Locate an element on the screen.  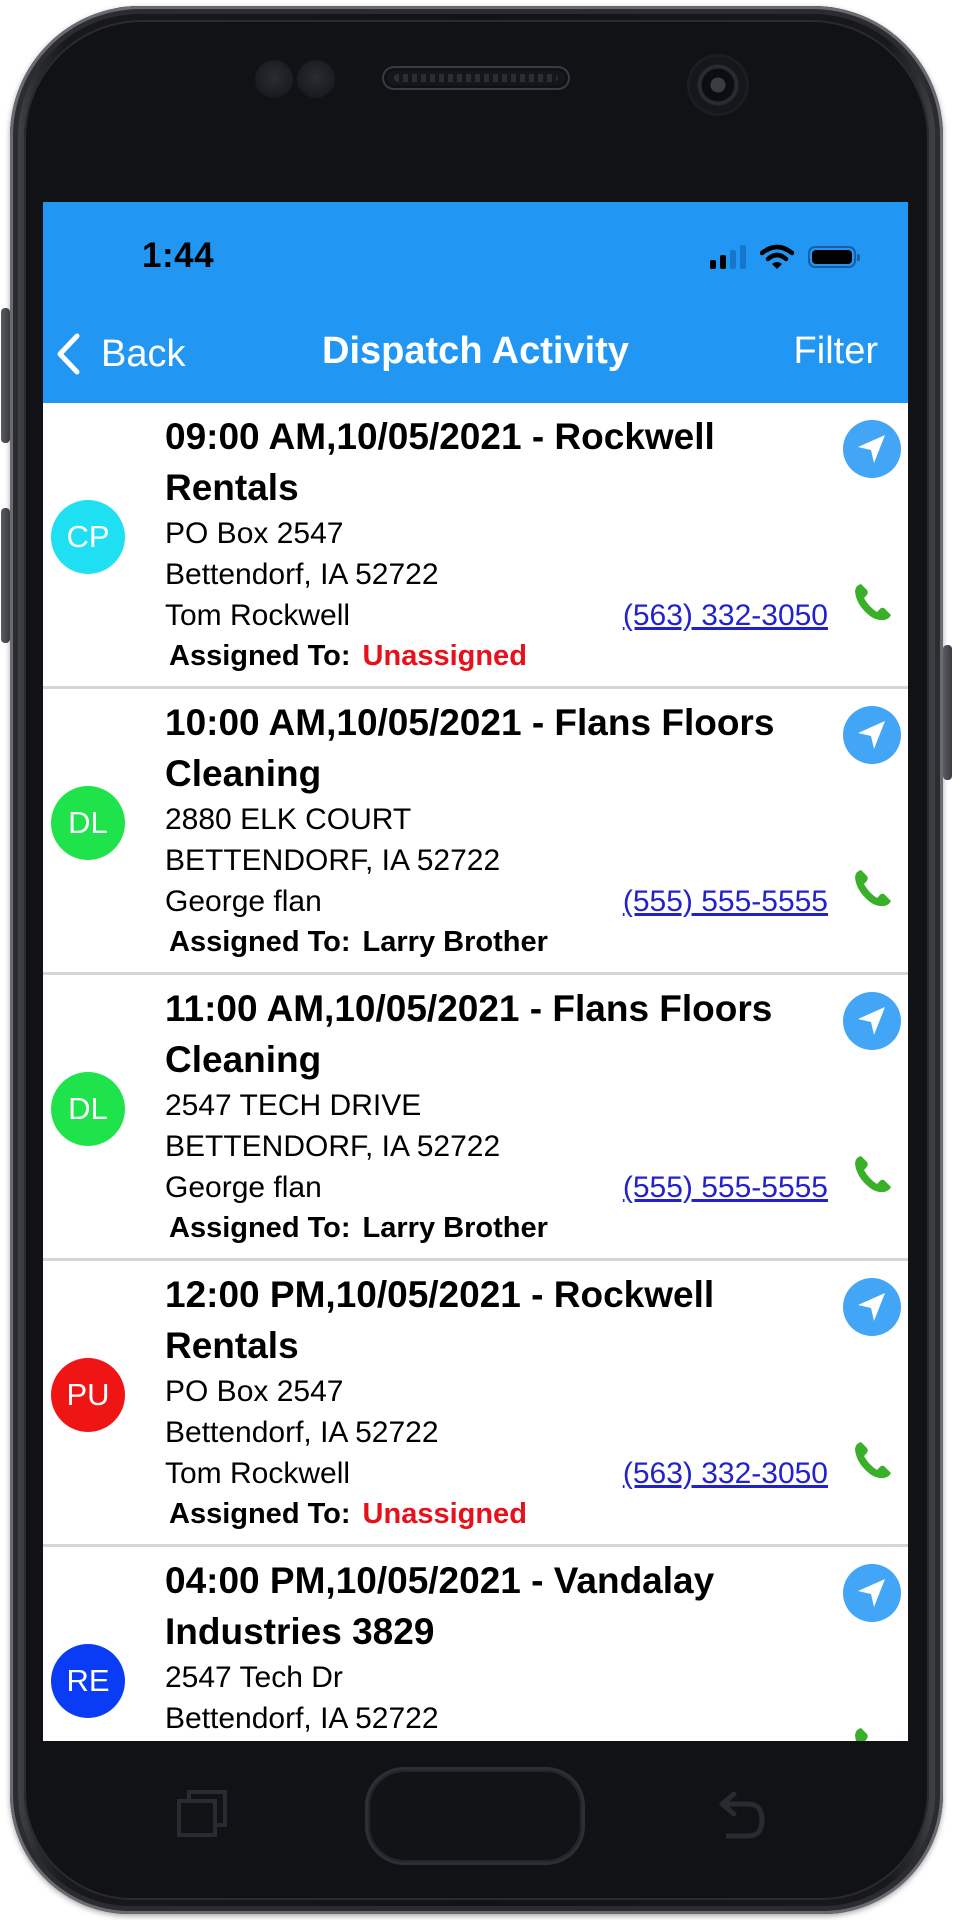
back-key-icon is located at coordinates (742, 1815).